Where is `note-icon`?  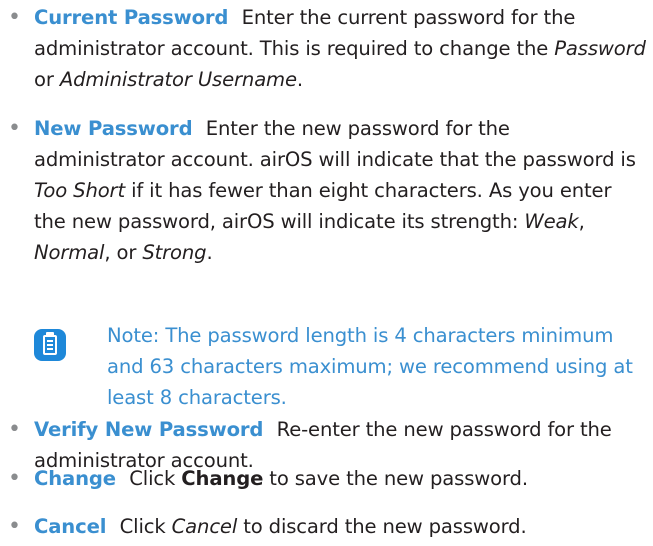 note-icon is located at coordinates (50, 345).